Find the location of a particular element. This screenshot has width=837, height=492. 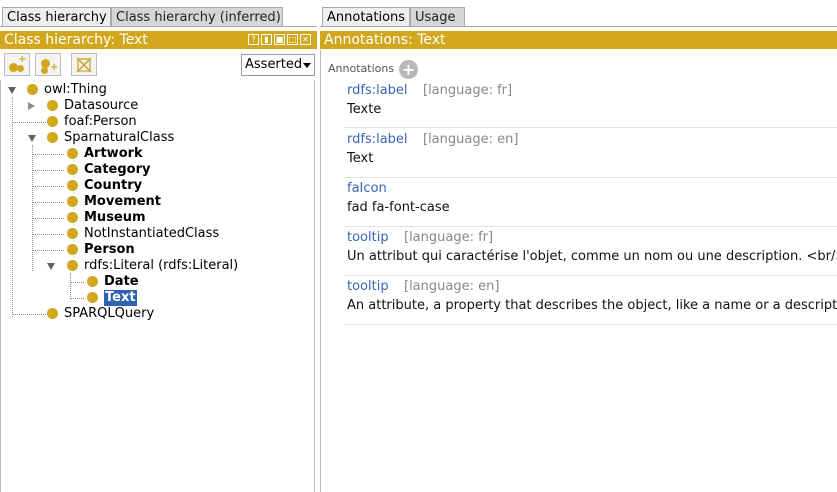

tree-guide-literal is located at coordinates (70, 286).